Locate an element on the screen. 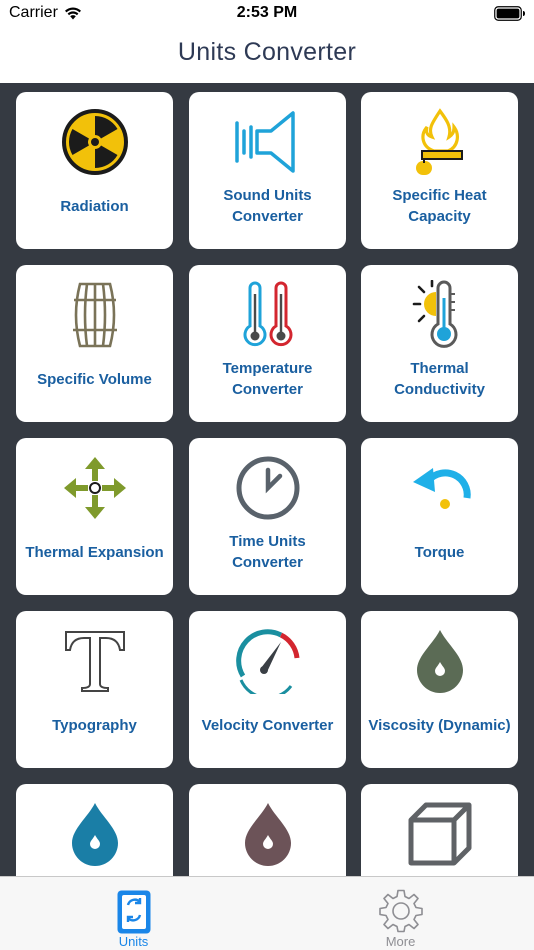  tile-radiation: Radiation is located at coordinates (94, 170).